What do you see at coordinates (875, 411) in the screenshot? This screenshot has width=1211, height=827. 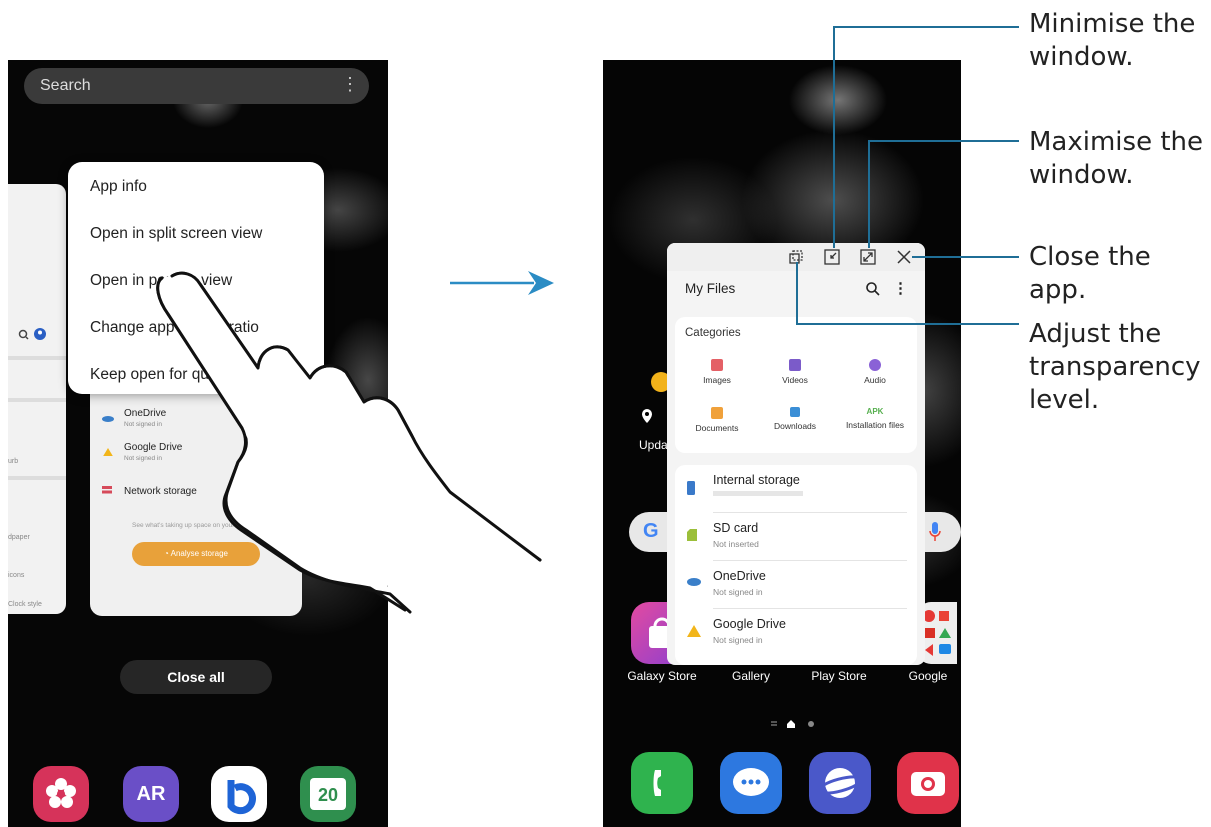 I see `apk-icon: APK` at bounding box center [875, 411].